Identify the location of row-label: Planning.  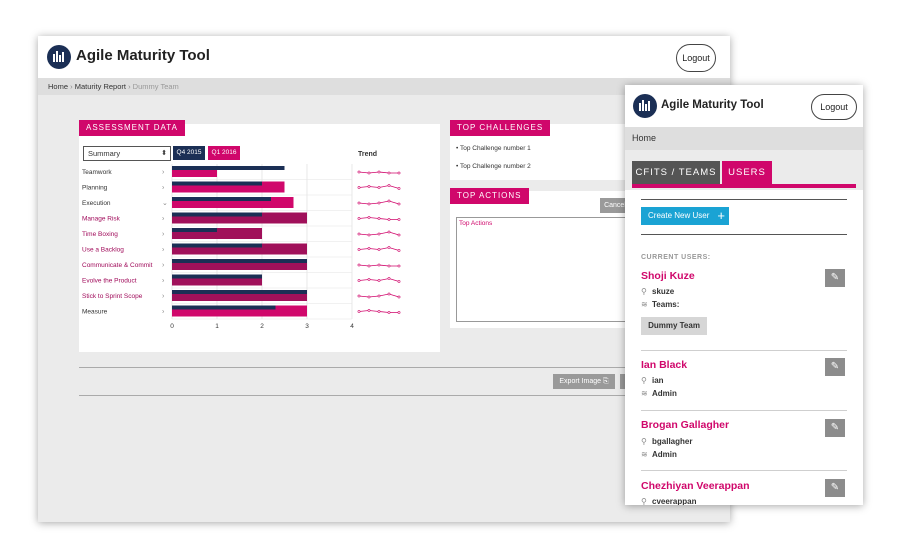
(95, 188).